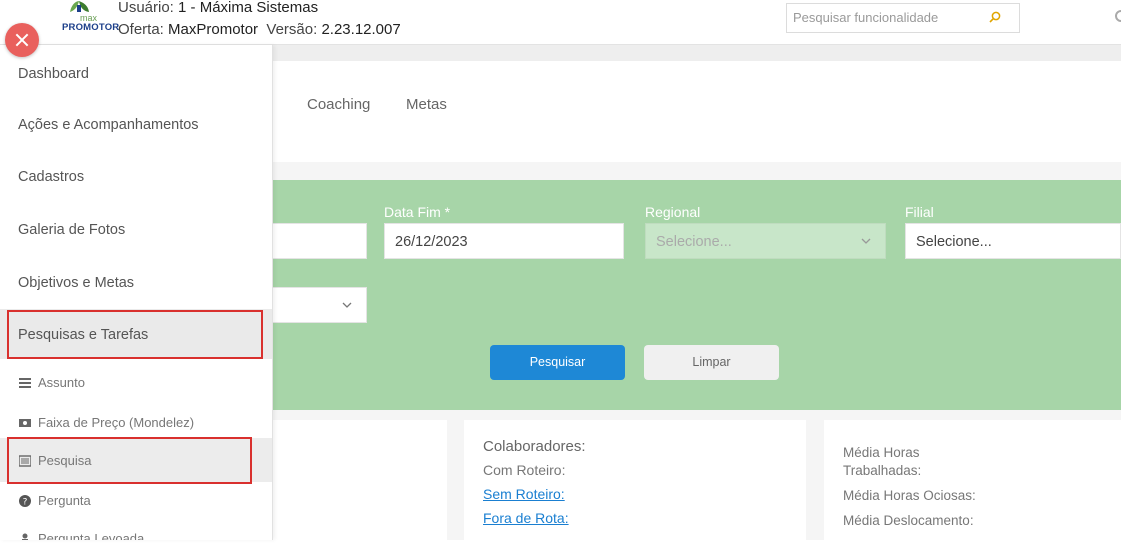 Image resolution: width=1121 pixels, height=550 pixels. What do you see at coordinates (135, 334) in the screenshot?
I see `highlight-pesquisas-tarefas` at bounding box center [135, 334].